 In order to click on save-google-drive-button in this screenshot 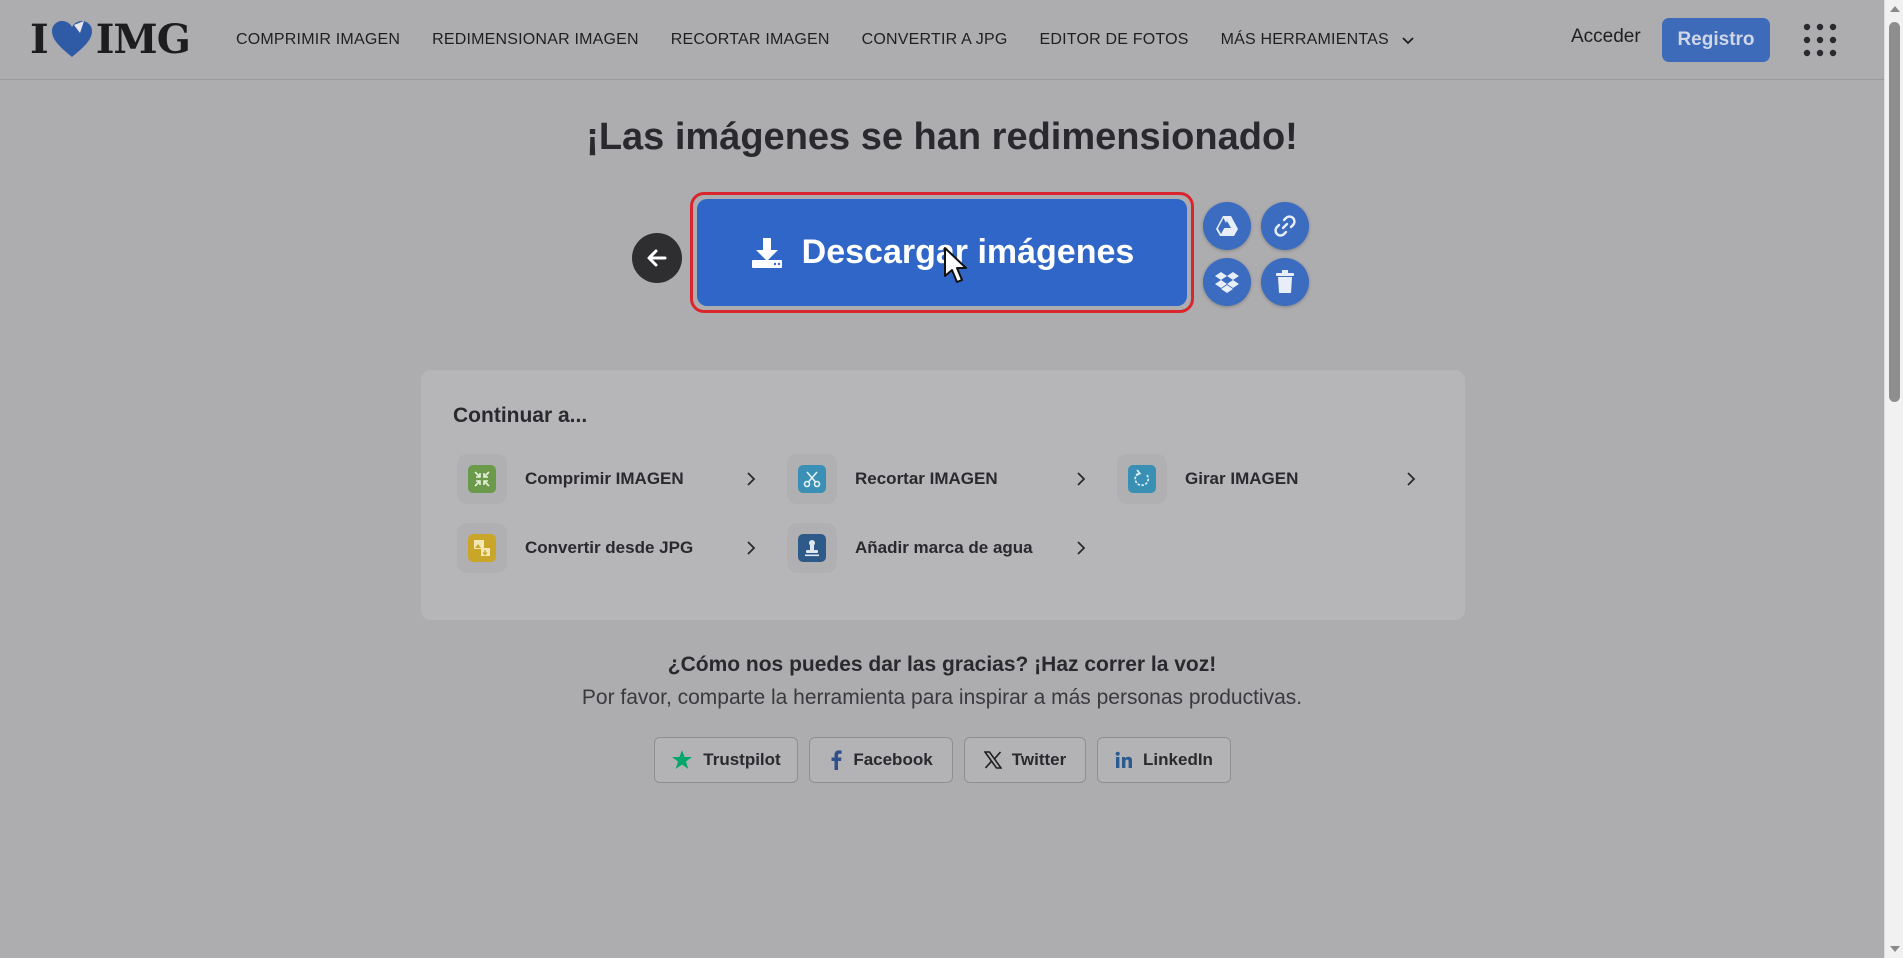, I will do `click(1227, 226)`.